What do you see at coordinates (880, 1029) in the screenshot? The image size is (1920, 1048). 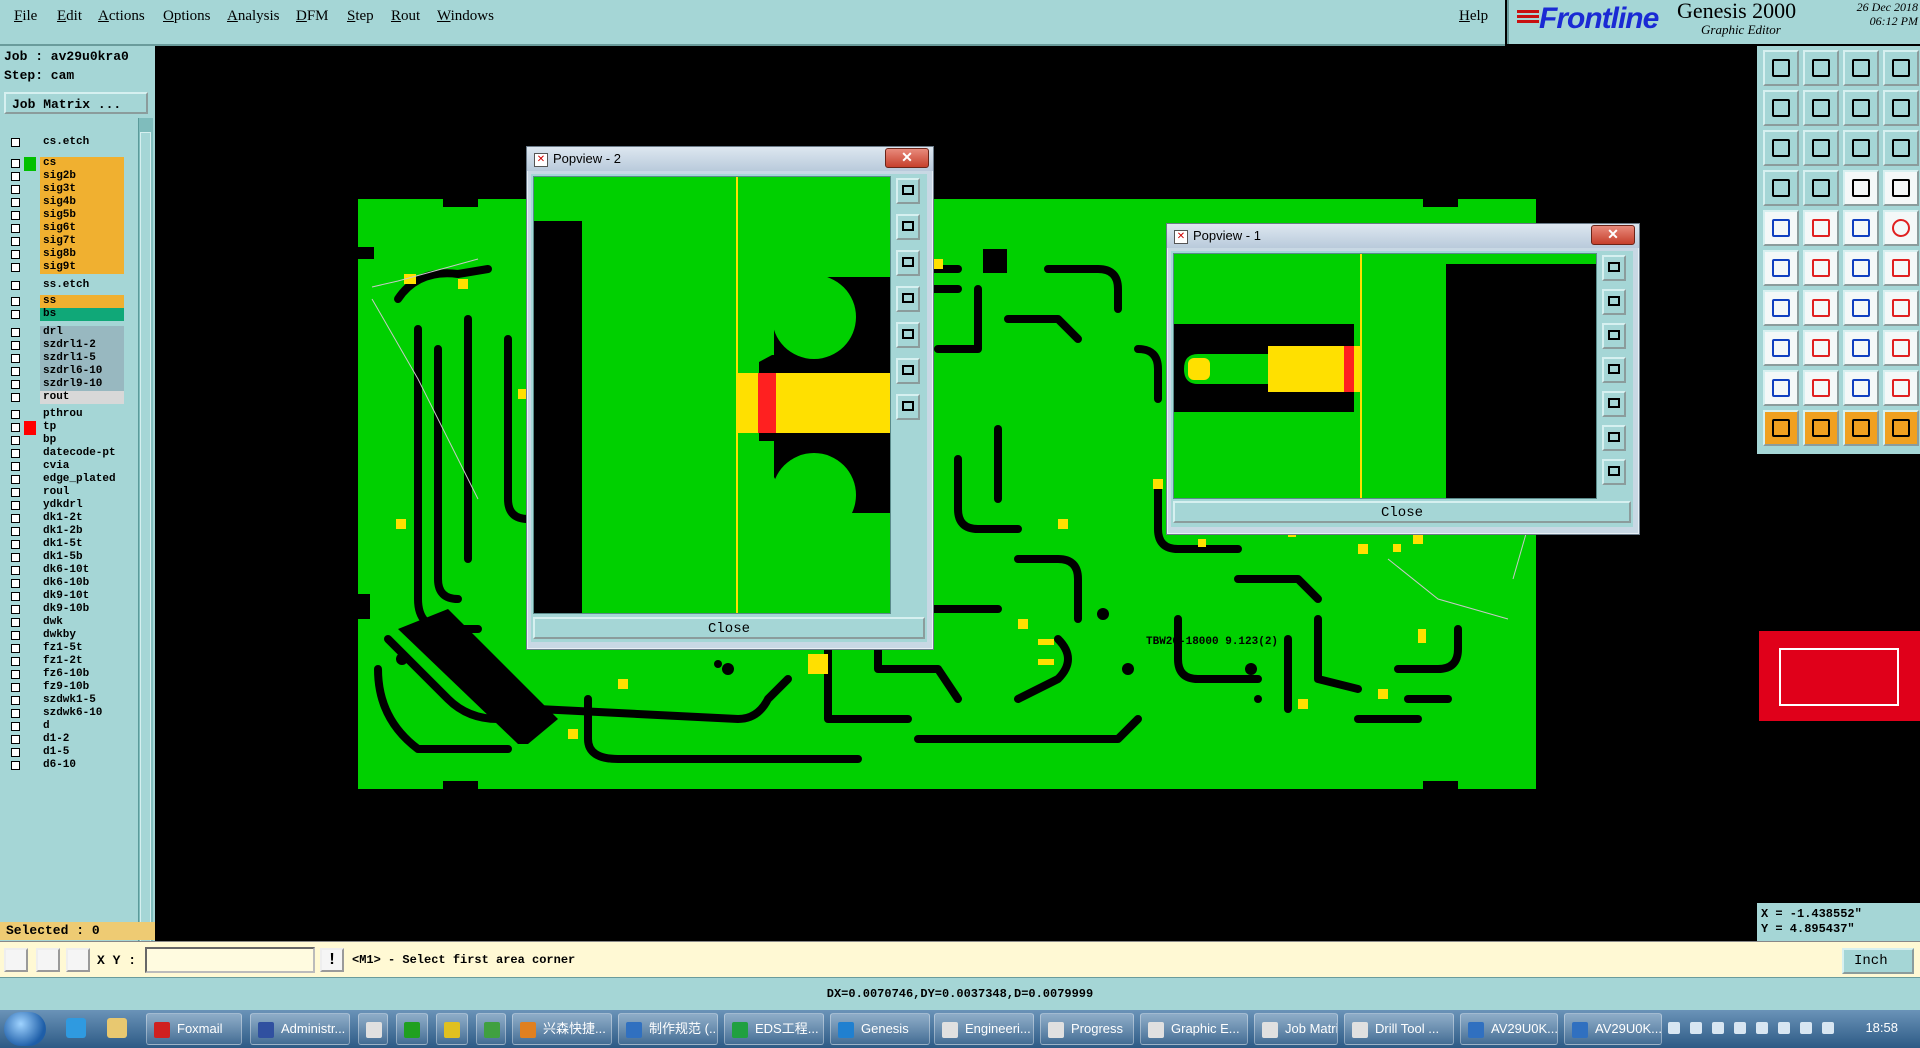 I see `taskbar-button: Genesis` at bounding box center [880, 1029].